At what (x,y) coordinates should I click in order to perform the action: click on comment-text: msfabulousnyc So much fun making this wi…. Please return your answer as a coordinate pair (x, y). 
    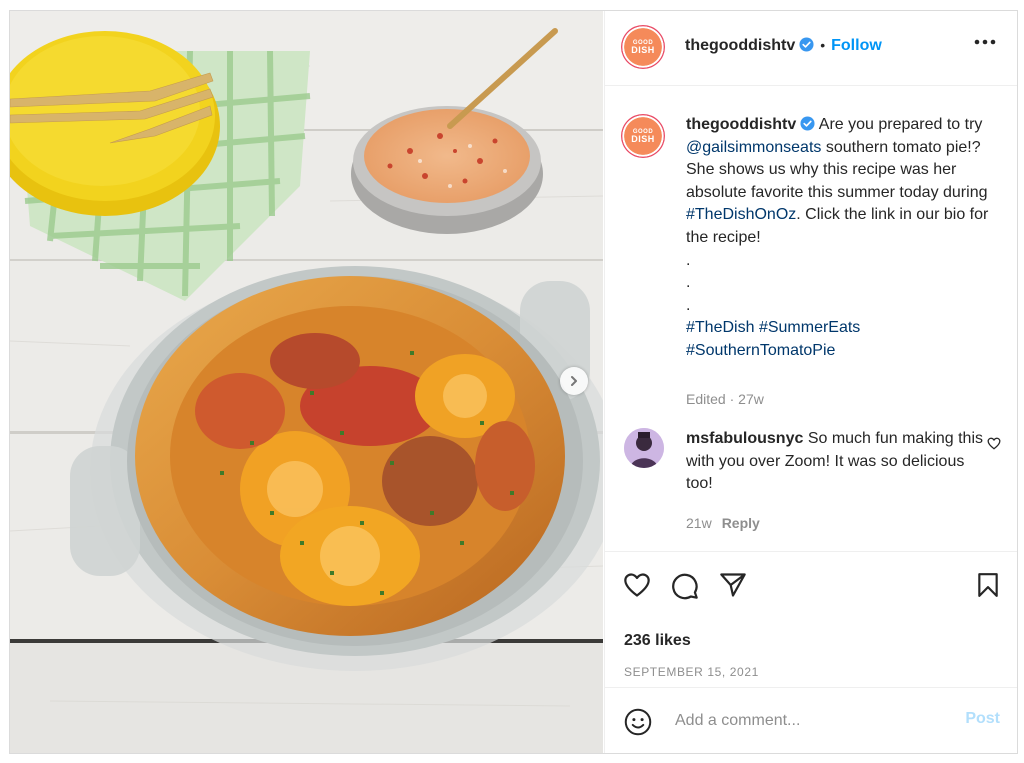
    Looking at the image, I should click on (836, 462).